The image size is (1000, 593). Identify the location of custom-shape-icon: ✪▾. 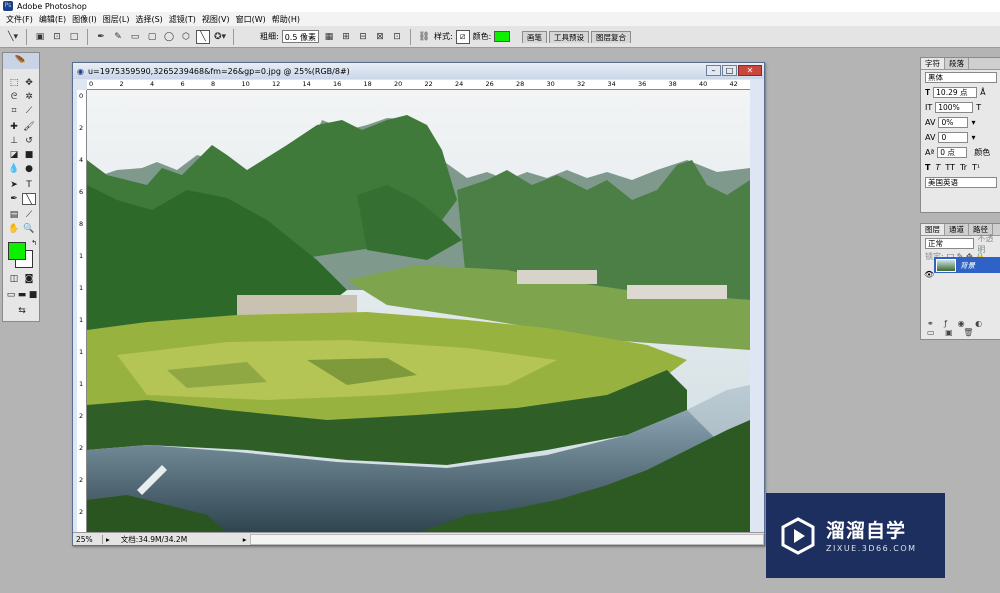
(220, 37).